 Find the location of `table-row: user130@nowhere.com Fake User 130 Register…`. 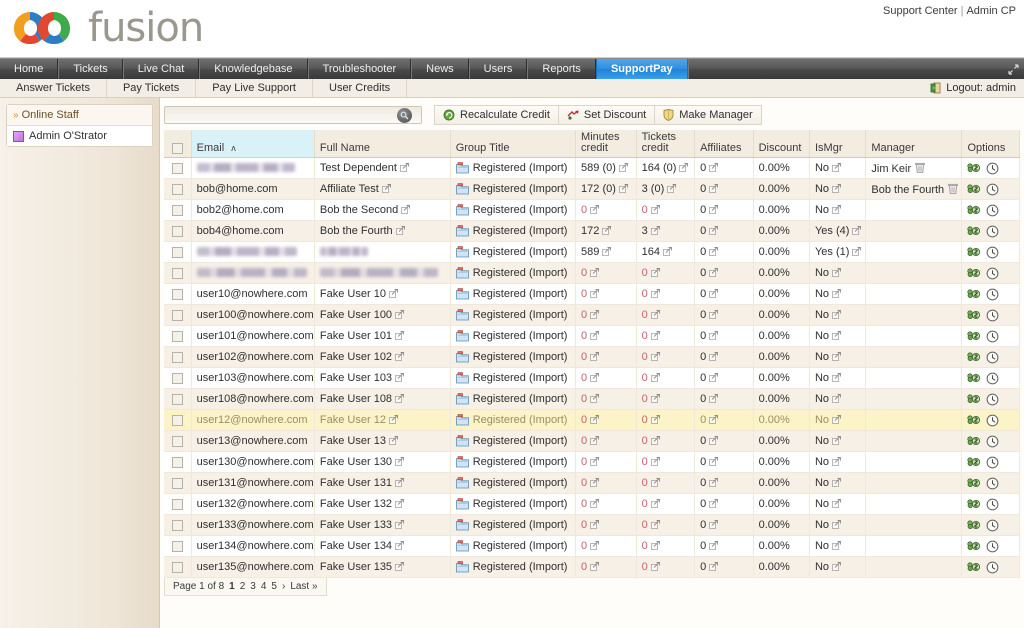

table-row: user130@nowhere.com Fake User 130 Register… is located at coordinates (592, 462).